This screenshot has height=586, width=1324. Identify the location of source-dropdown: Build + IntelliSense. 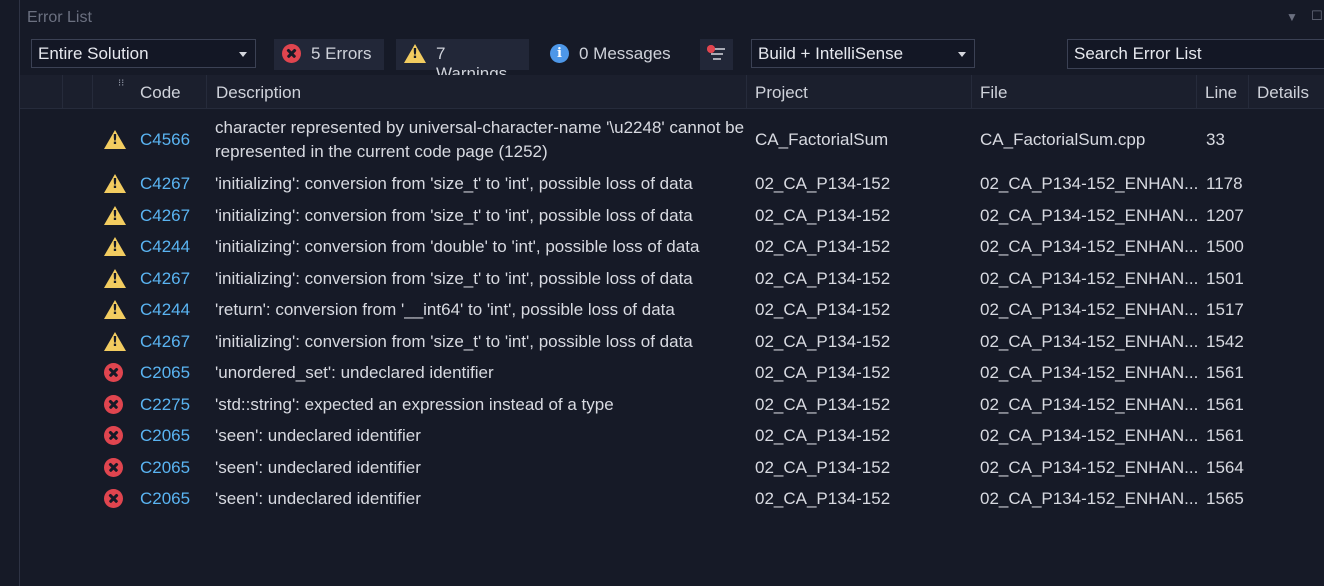
(863, 53).